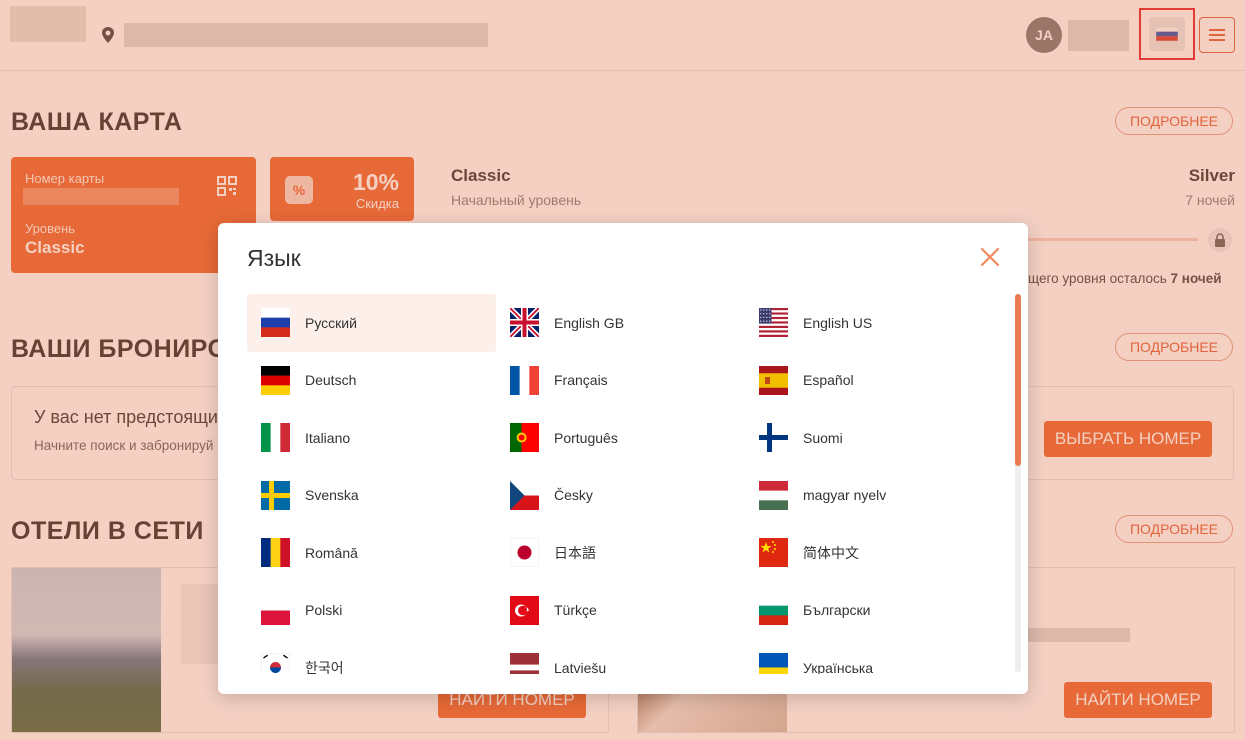 The image size is (1245, 740). What do you see at coordinates (1018, 380) in the screenshot?
I see `scrollbar-thumb` at bounding box center [1018, 380].